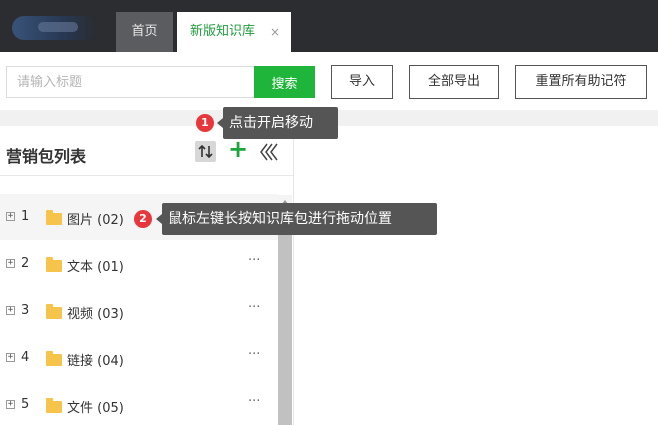 The image size is (658, 425). What do you see at coordinates (146, 175) in the screenshot?
I see `panel-divider` at bounding box center [146, 175].